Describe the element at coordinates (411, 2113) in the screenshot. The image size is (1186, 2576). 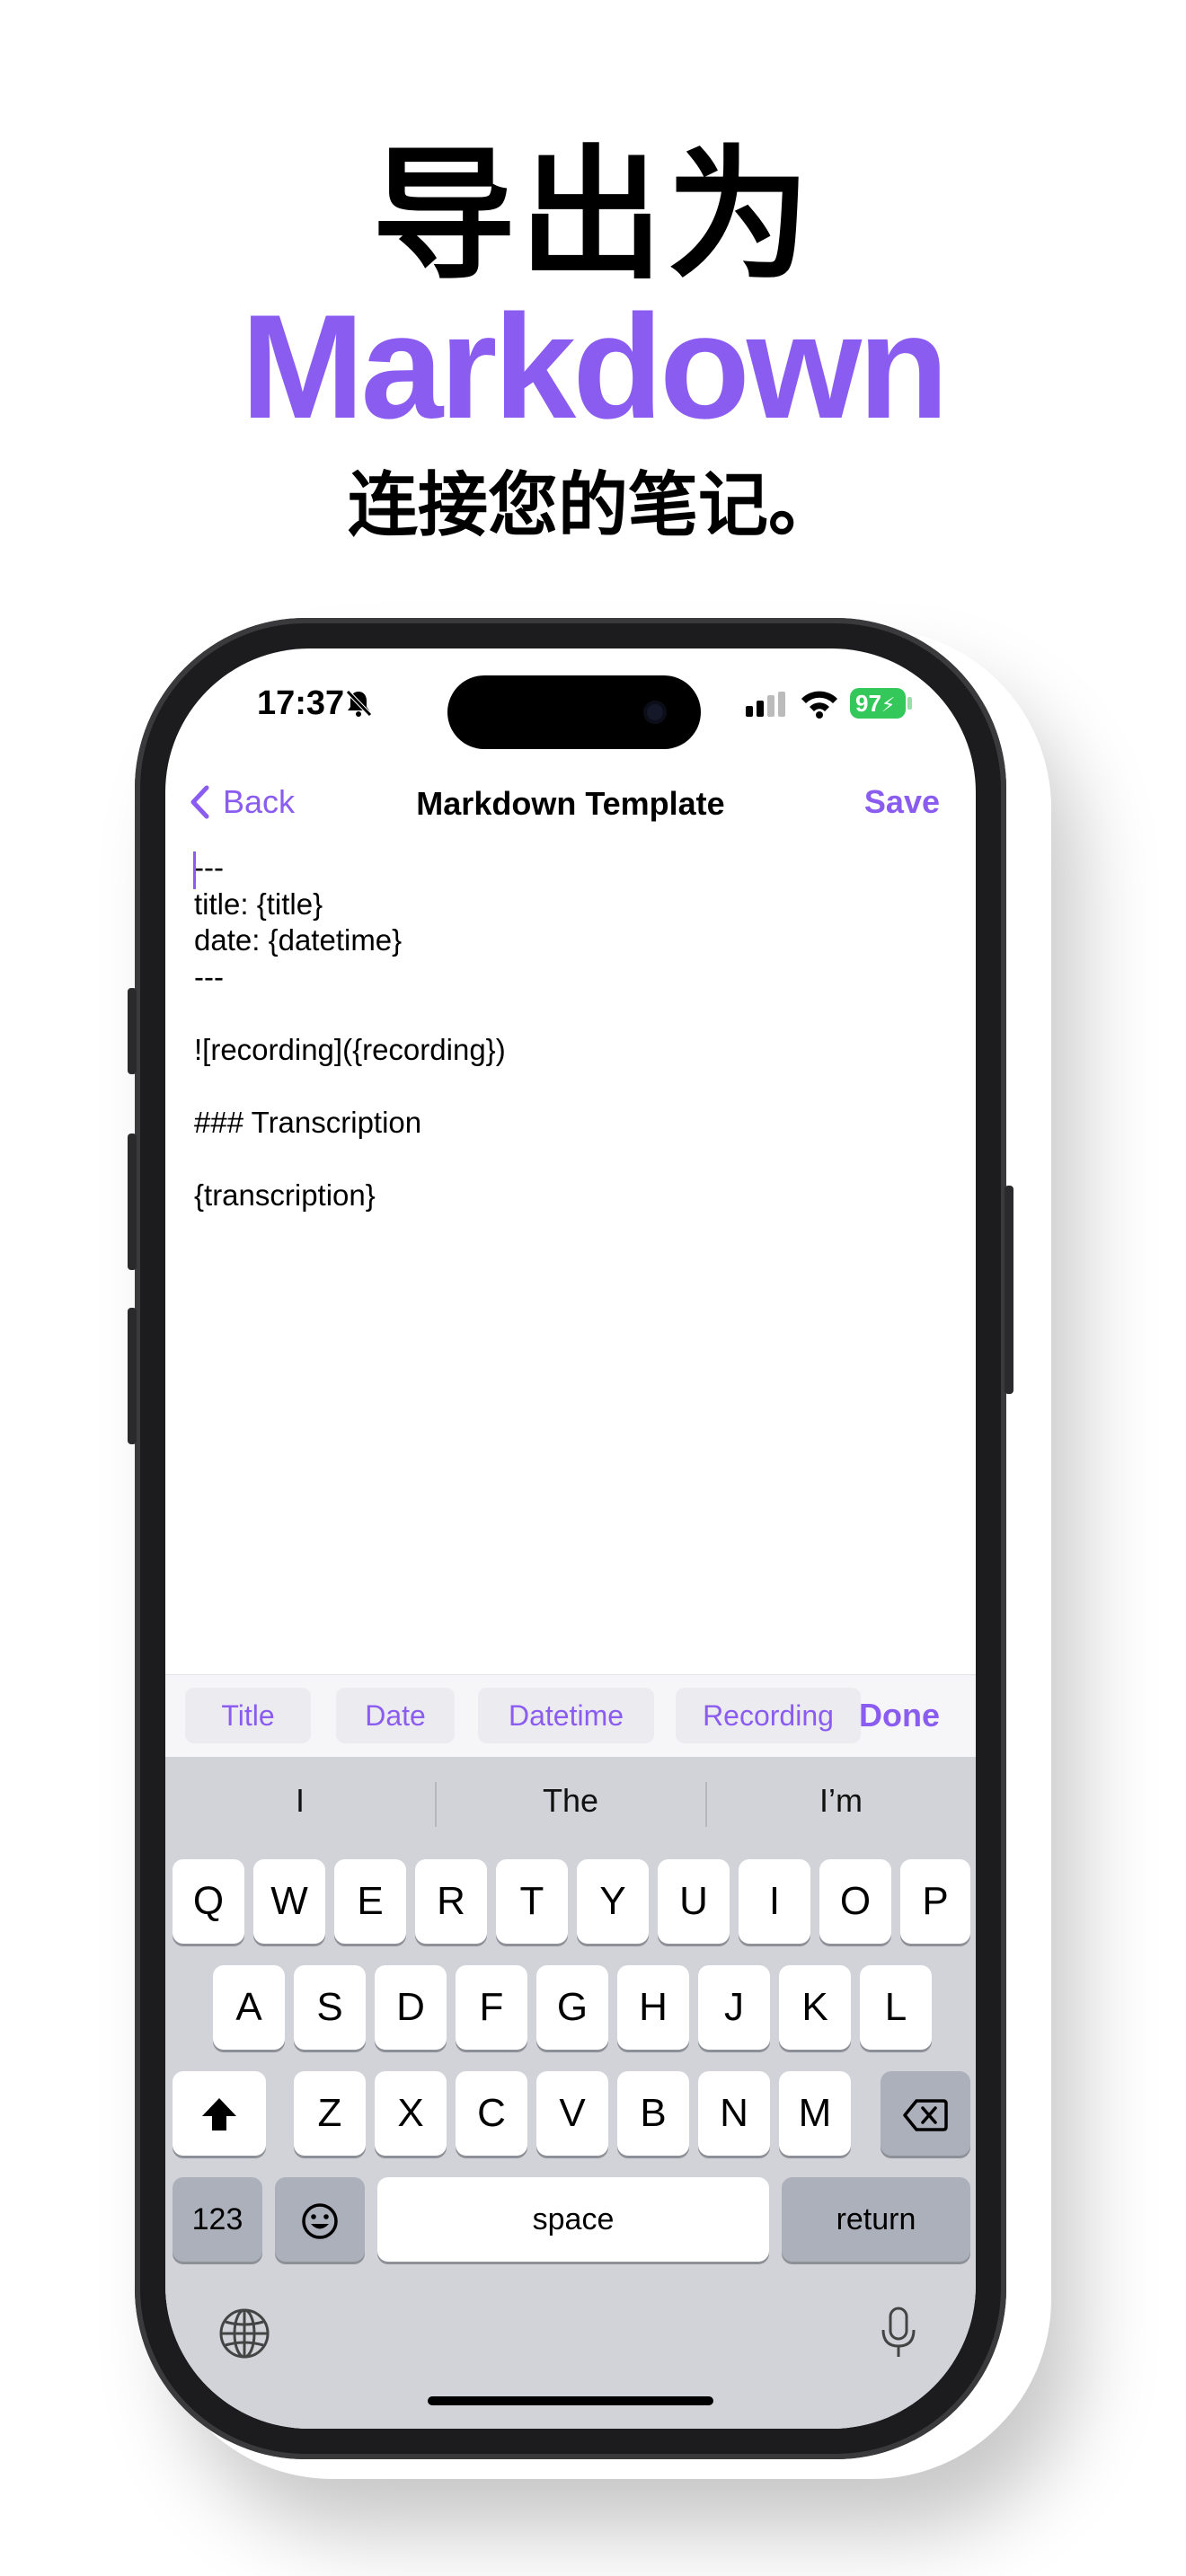
I see `key-x: X` at that location.